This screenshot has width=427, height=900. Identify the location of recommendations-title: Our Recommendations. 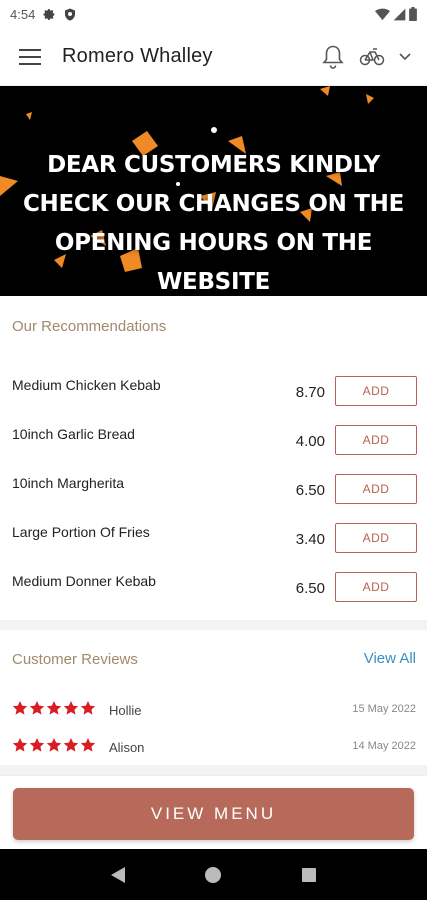
(89, 326).